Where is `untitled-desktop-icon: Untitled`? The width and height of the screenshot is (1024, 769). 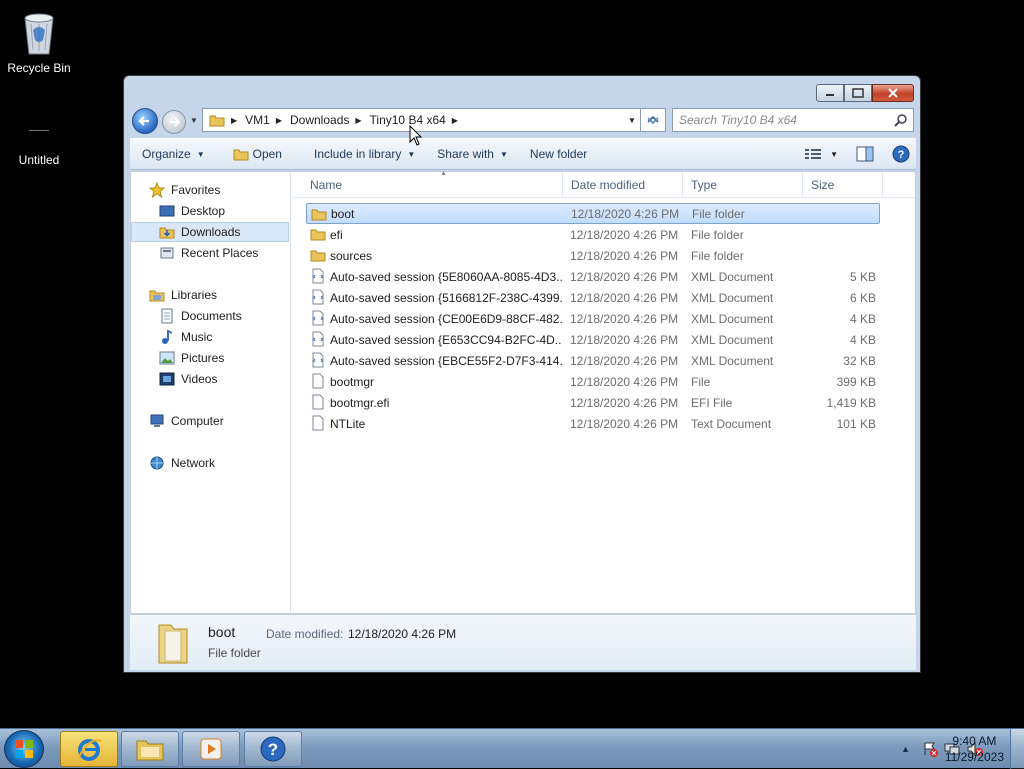
untitled-desktop-icon: Untitled is located at coordinates (39, 142).